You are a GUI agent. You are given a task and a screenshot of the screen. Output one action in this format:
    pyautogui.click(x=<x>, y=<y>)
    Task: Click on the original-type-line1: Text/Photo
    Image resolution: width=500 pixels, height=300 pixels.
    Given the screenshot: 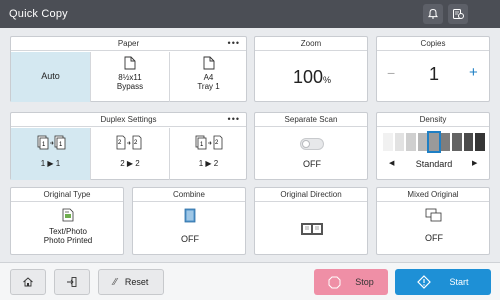 What is the action you would take?
    pyautogui.click(x=68, y=231)
    